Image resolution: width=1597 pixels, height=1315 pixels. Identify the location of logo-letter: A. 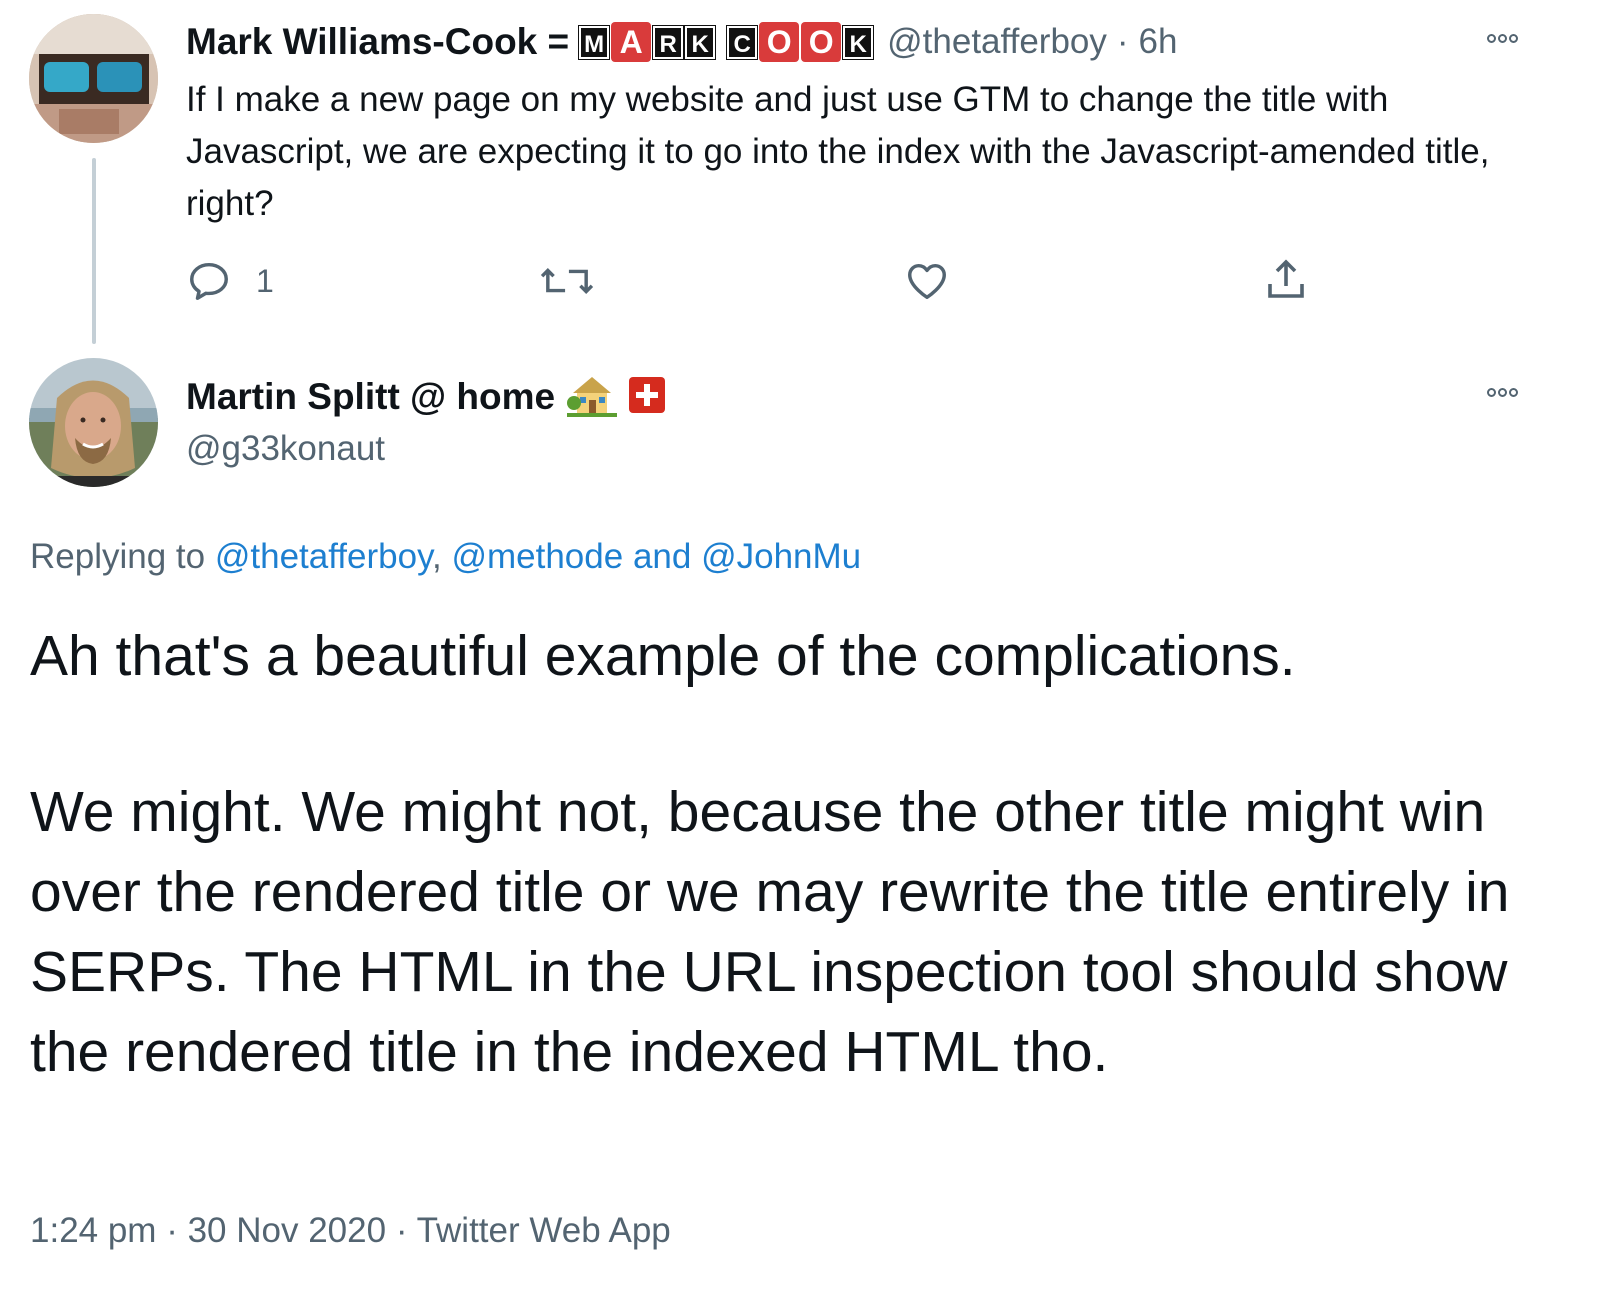
(631, 42).